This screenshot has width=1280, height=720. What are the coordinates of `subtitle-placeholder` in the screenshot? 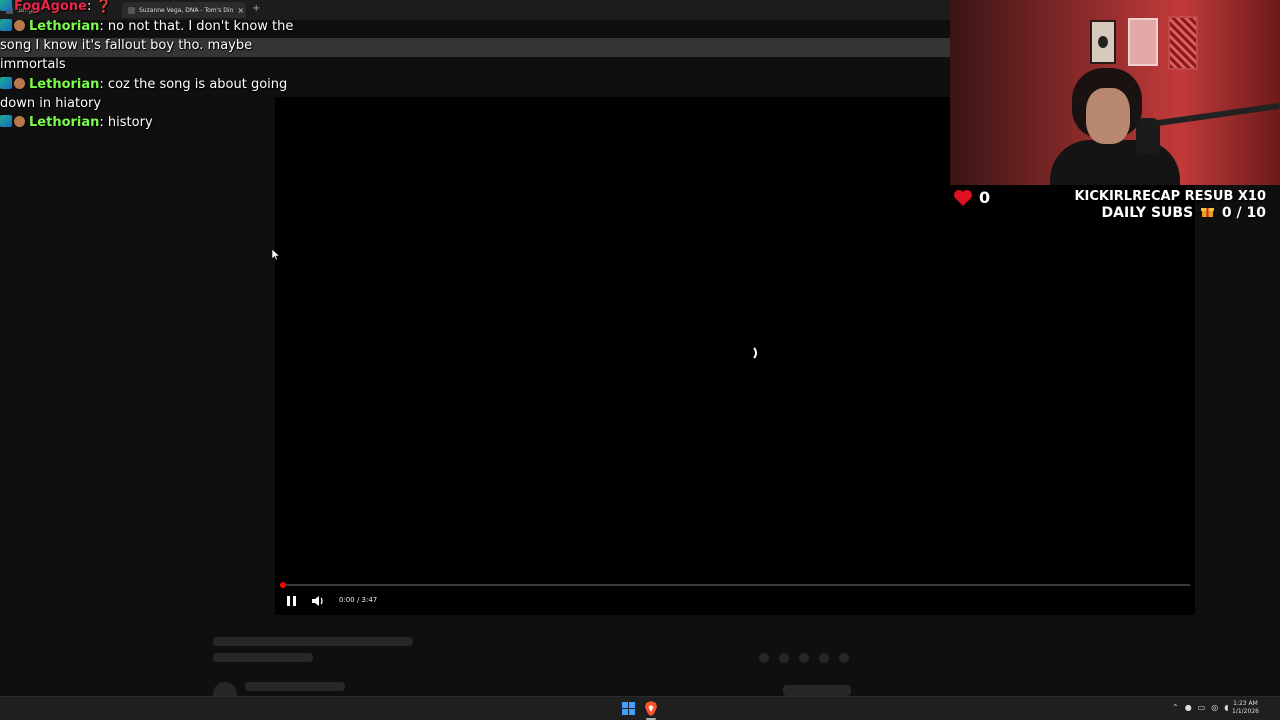 It's located at (263, 657).